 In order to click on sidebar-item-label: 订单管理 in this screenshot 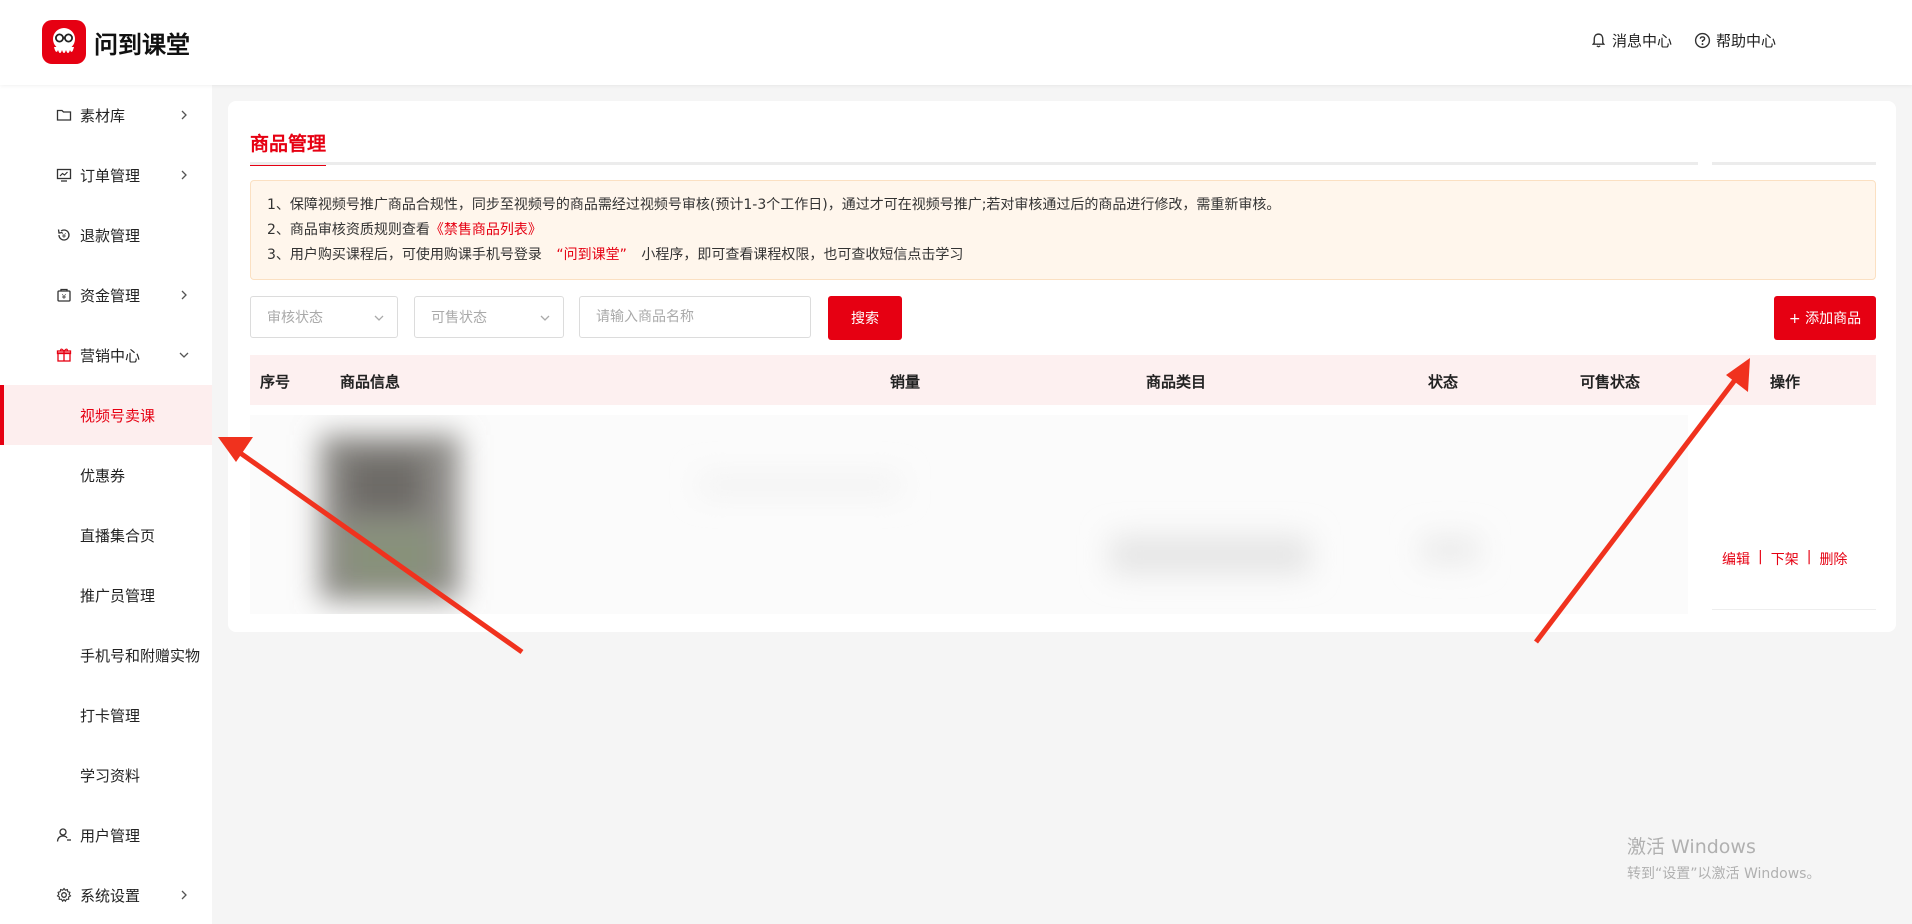, I will do `click(110, 175)`.